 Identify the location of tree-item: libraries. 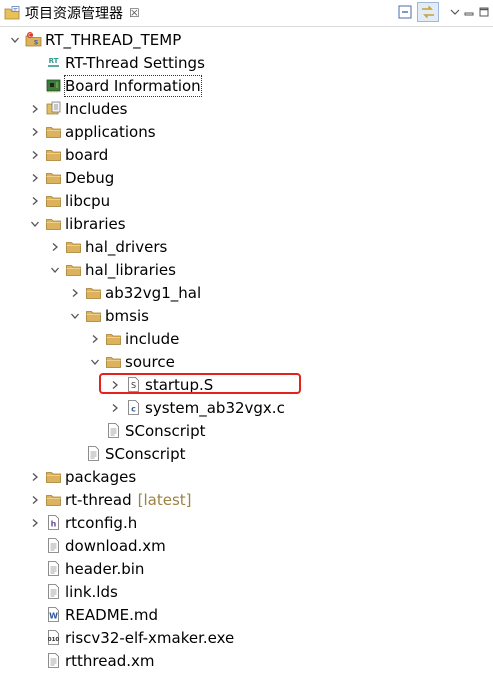
(63, 223).